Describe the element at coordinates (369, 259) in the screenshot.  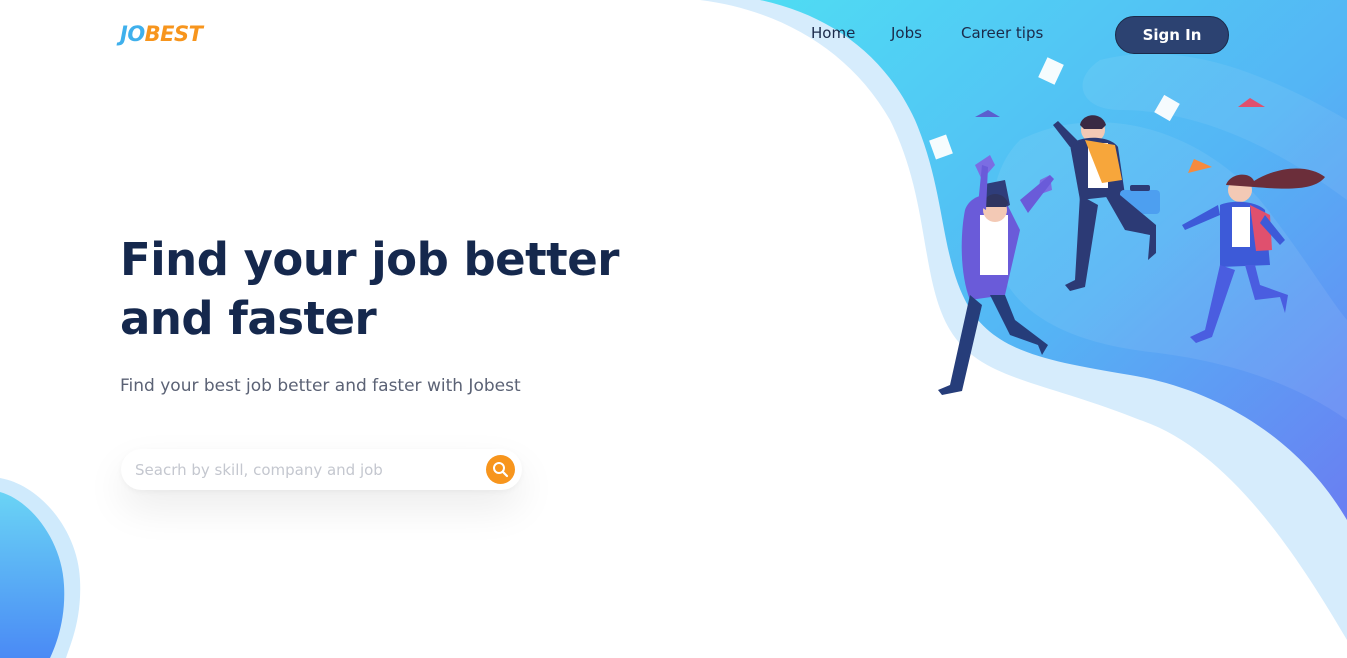
I see `hero-title-line1: Find your job better` at that location.